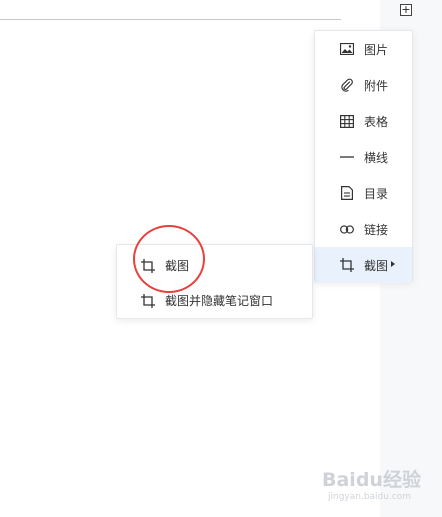  What do you see at coordinates (347, 121) in the screenshot?
I see `table-icon` at bounding box center [347, 121].